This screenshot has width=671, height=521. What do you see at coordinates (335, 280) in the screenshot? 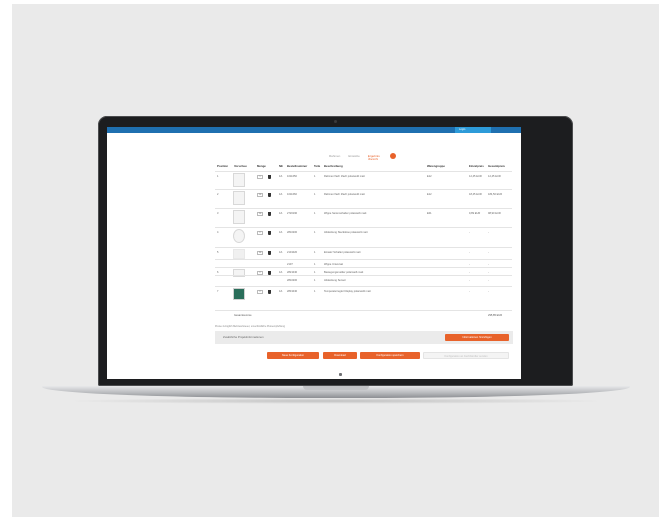
I see `cell-description: Abdeckung Sensor` at bounding box center [335, 280].